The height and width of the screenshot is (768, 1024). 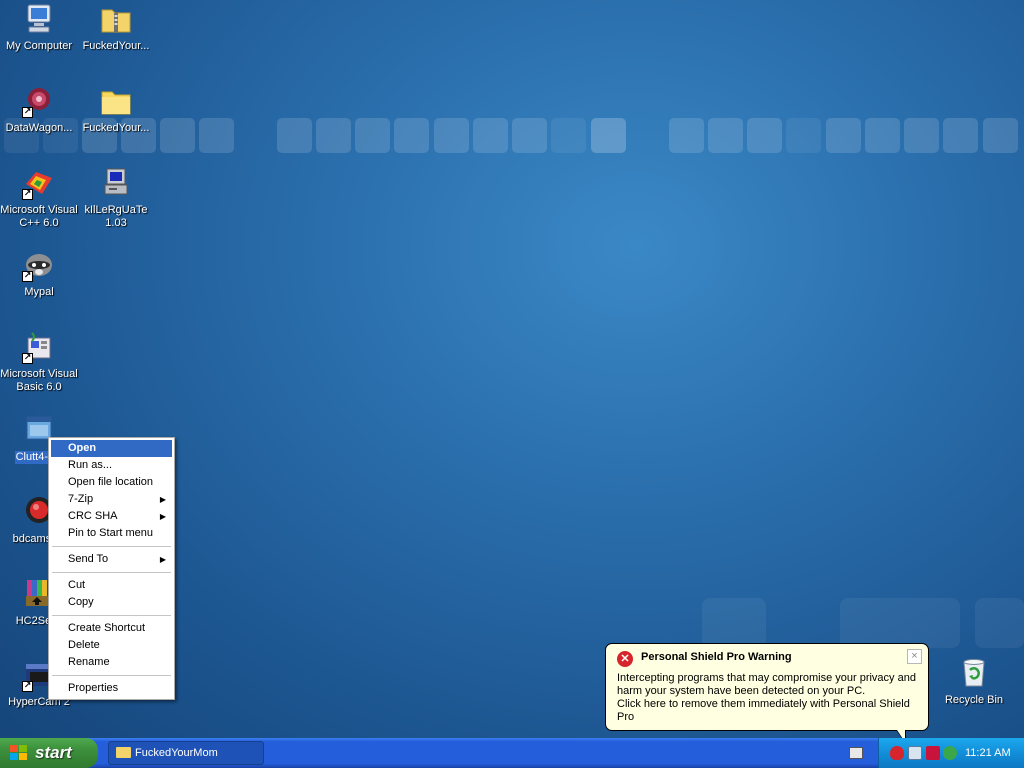 I want to click on desktop-icon-label: kIlLeRgUaTe 1.03, so click(x=116, y=216).